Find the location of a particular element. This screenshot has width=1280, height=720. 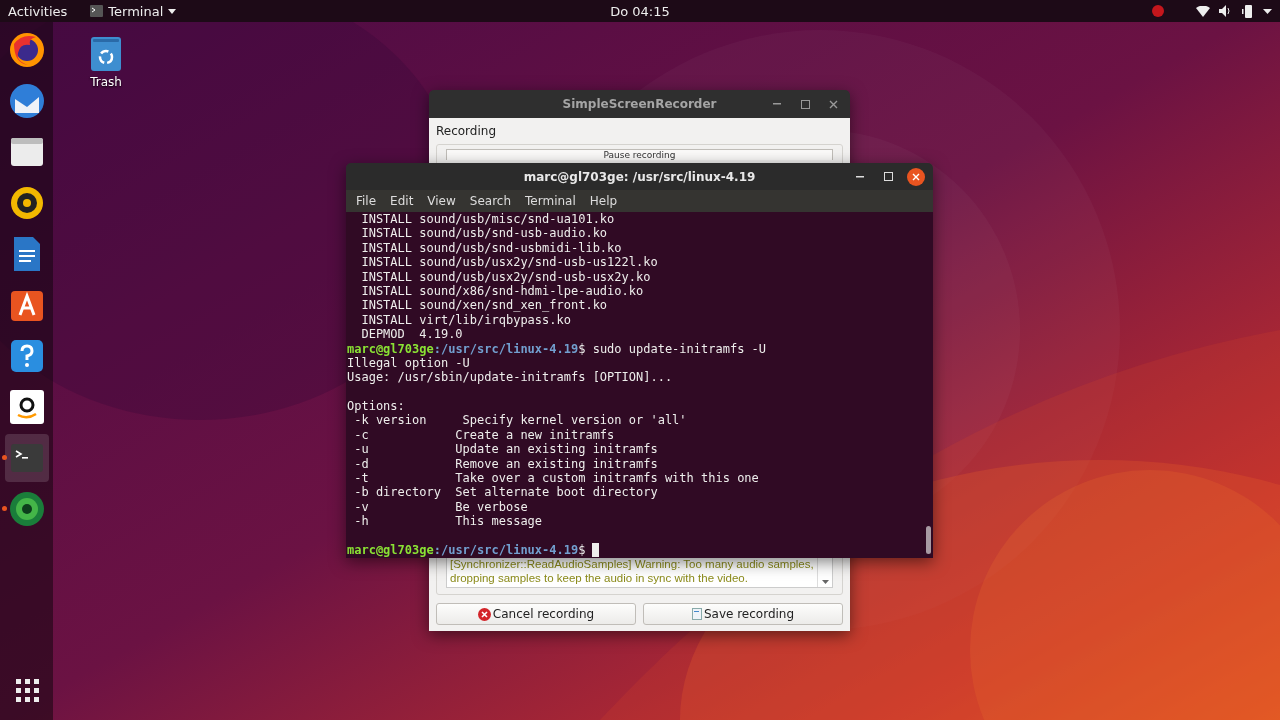

speaker-icon is located at coordinates (26, 203).